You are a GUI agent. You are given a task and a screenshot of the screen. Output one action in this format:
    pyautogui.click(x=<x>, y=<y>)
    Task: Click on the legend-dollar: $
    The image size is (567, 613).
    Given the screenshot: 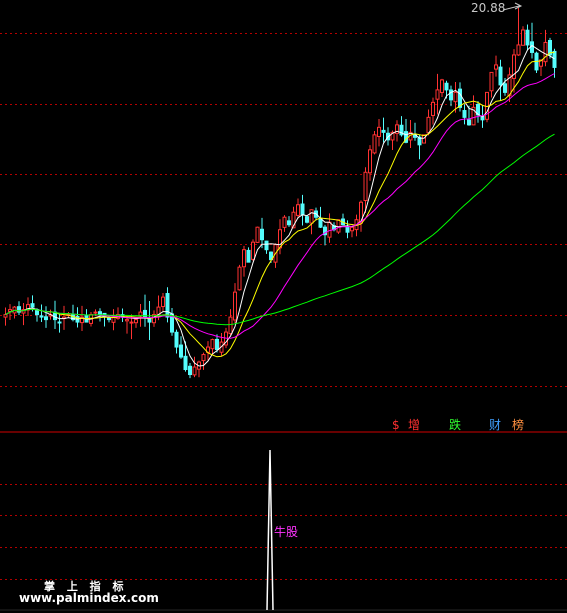 What is the action you would take?
    pyautogui.click(x=396, y=425)
    